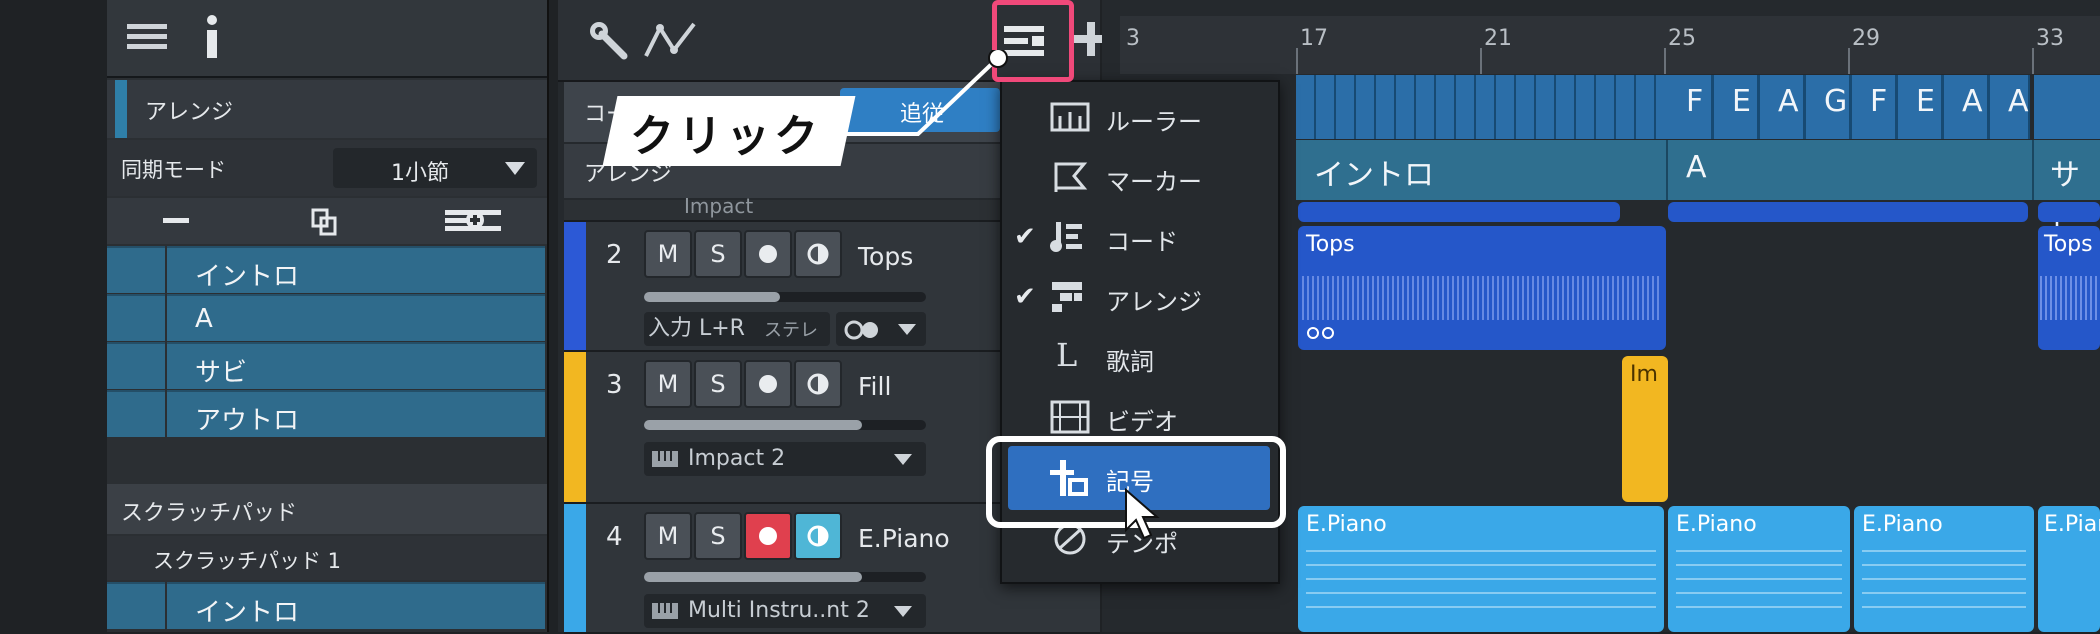 This screenshot has height=634, width=2100. I want to click on instrument-select: Impact 2, so click(785, 459).